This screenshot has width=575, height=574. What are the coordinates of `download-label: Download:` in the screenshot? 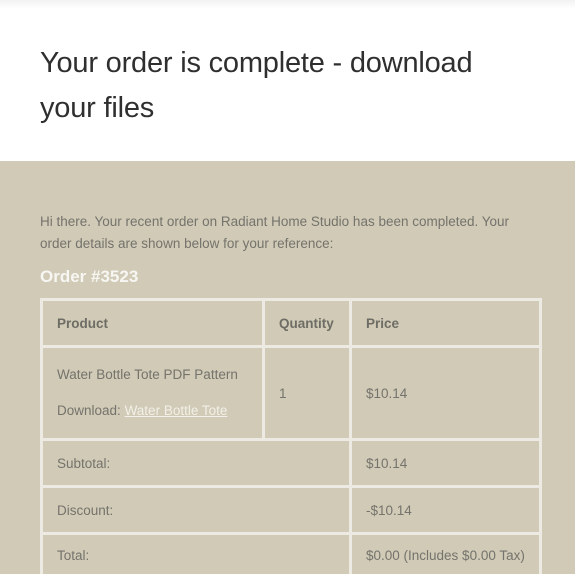 It's located at (89, 410).